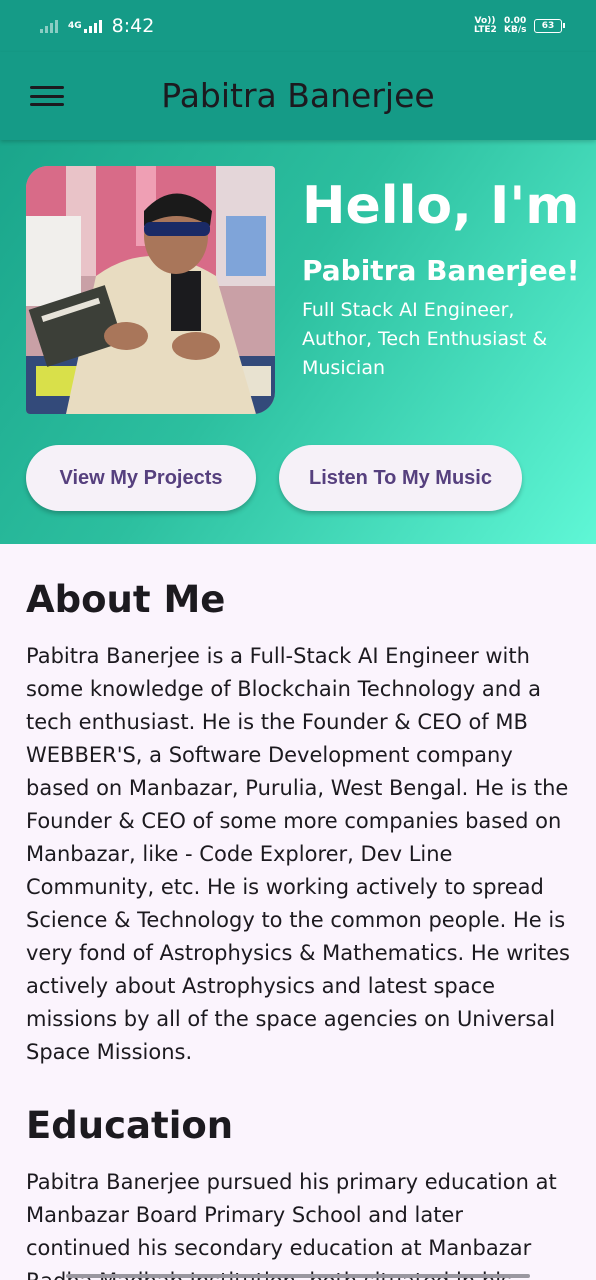 The height and width of the screenshot is (1280, 596). I want to click on profile-photo-illustration, so click(150, 290).